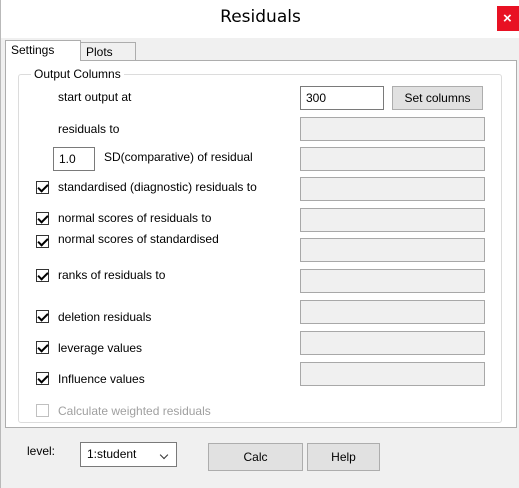 This screenshot has width=519, height=488. Describe the element at coordinates (112, 454) in the screenshot. I see `level-select-value: 1:student` at that location.